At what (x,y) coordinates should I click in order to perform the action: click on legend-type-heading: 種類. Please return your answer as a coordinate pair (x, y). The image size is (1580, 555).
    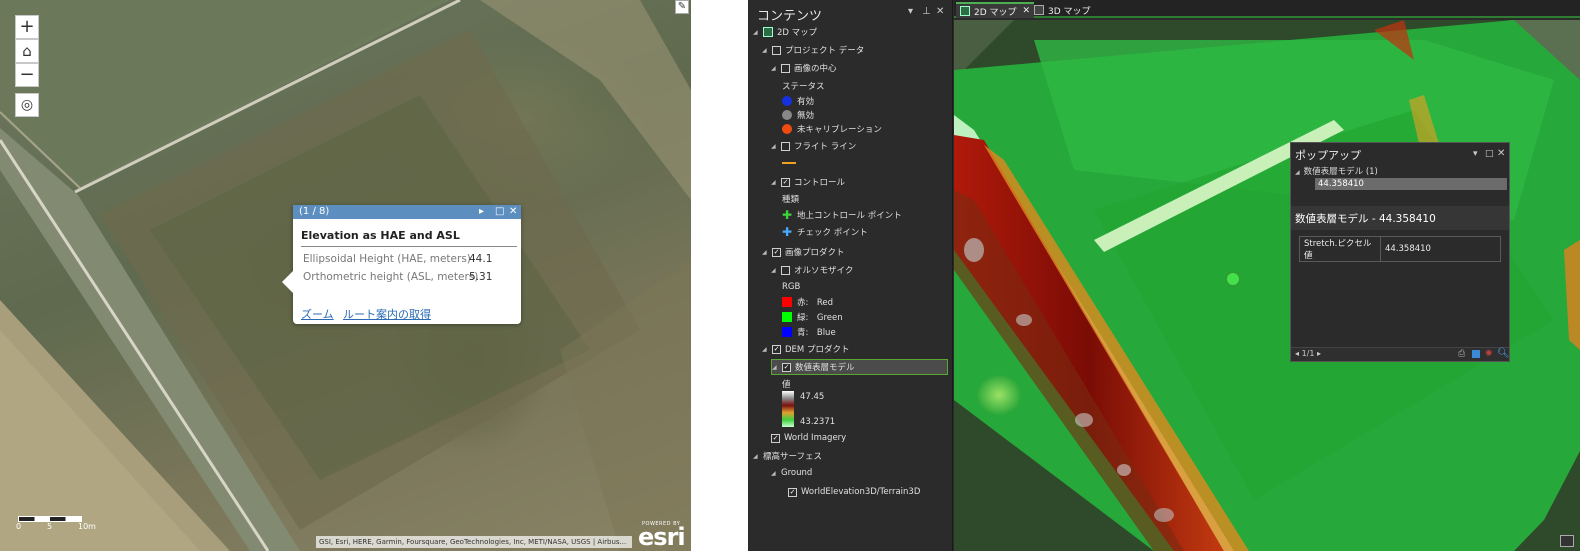
    Looking at the image, I should click on (791, 200).